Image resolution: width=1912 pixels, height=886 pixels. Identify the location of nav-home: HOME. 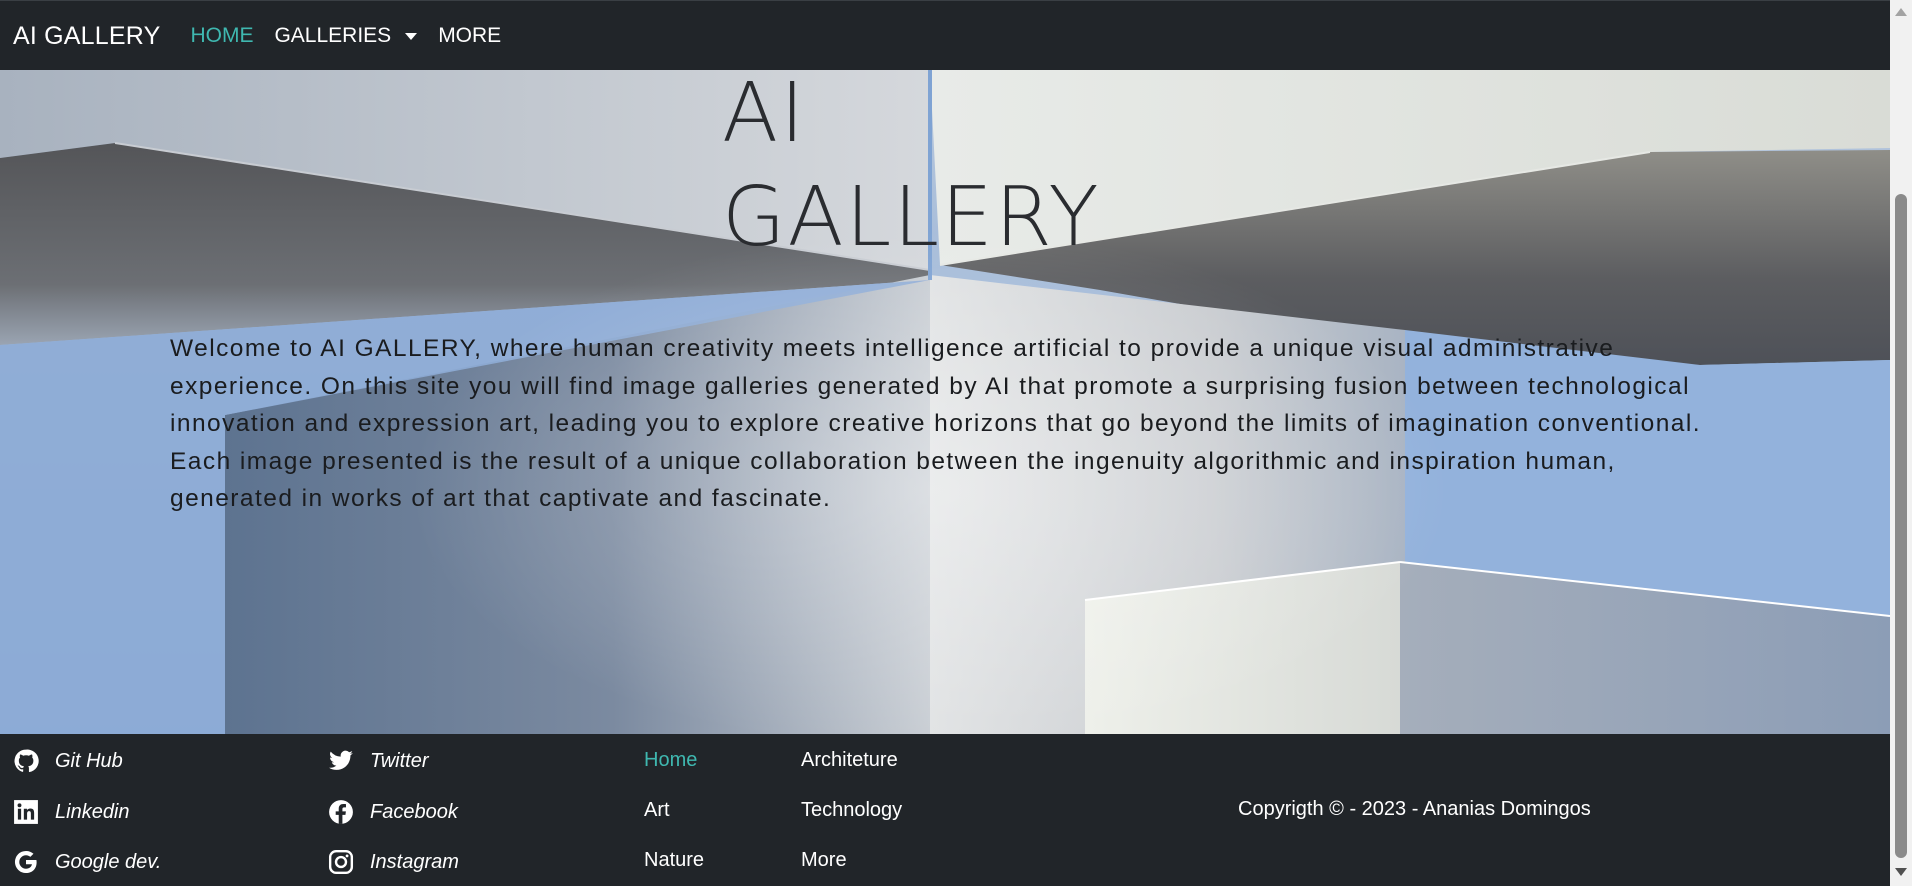
(221, 36).